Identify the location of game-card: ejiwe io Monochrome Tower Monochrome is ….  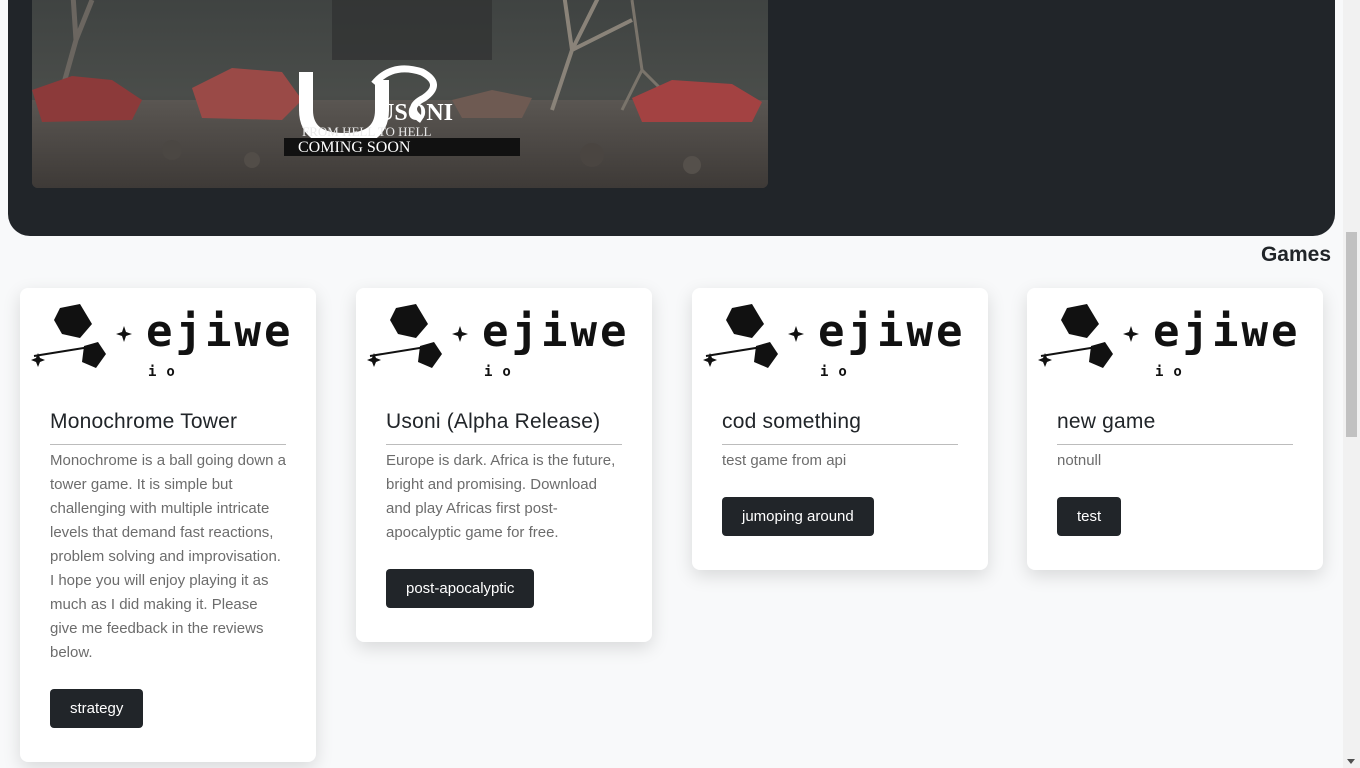
(168, 525).